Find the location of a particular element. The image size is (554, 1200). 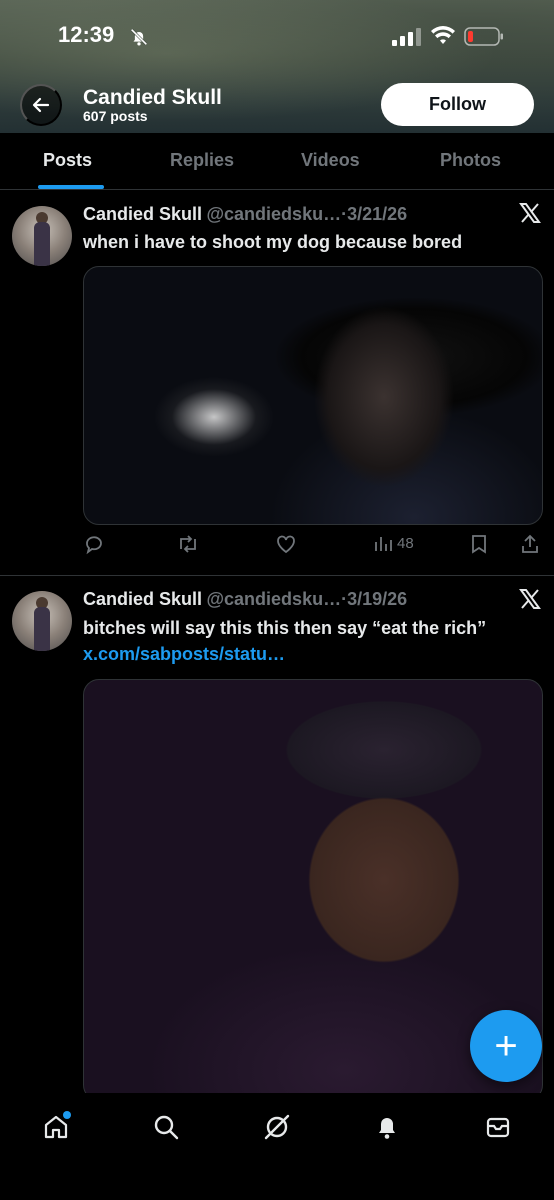

heart-icon is located at coordinates (286, 544).